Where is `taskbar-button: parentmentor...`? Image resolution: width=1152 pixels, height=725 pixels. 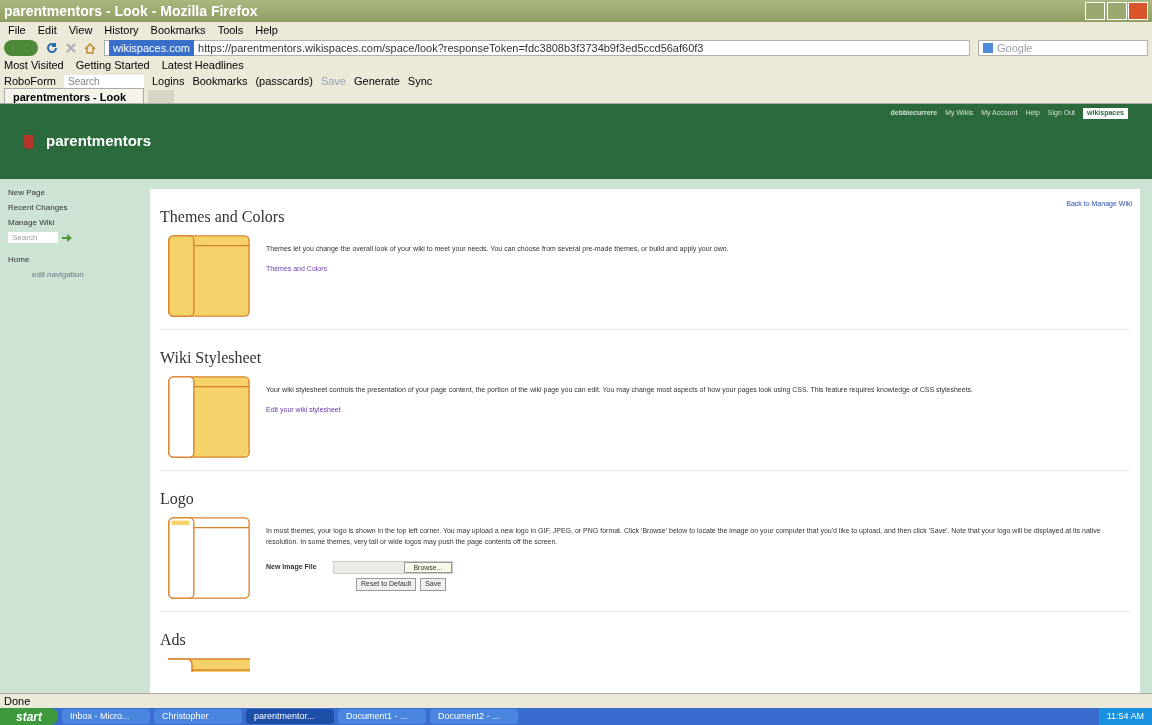
taskbar-button: parentmentor... is located at coordinates (290, 716).